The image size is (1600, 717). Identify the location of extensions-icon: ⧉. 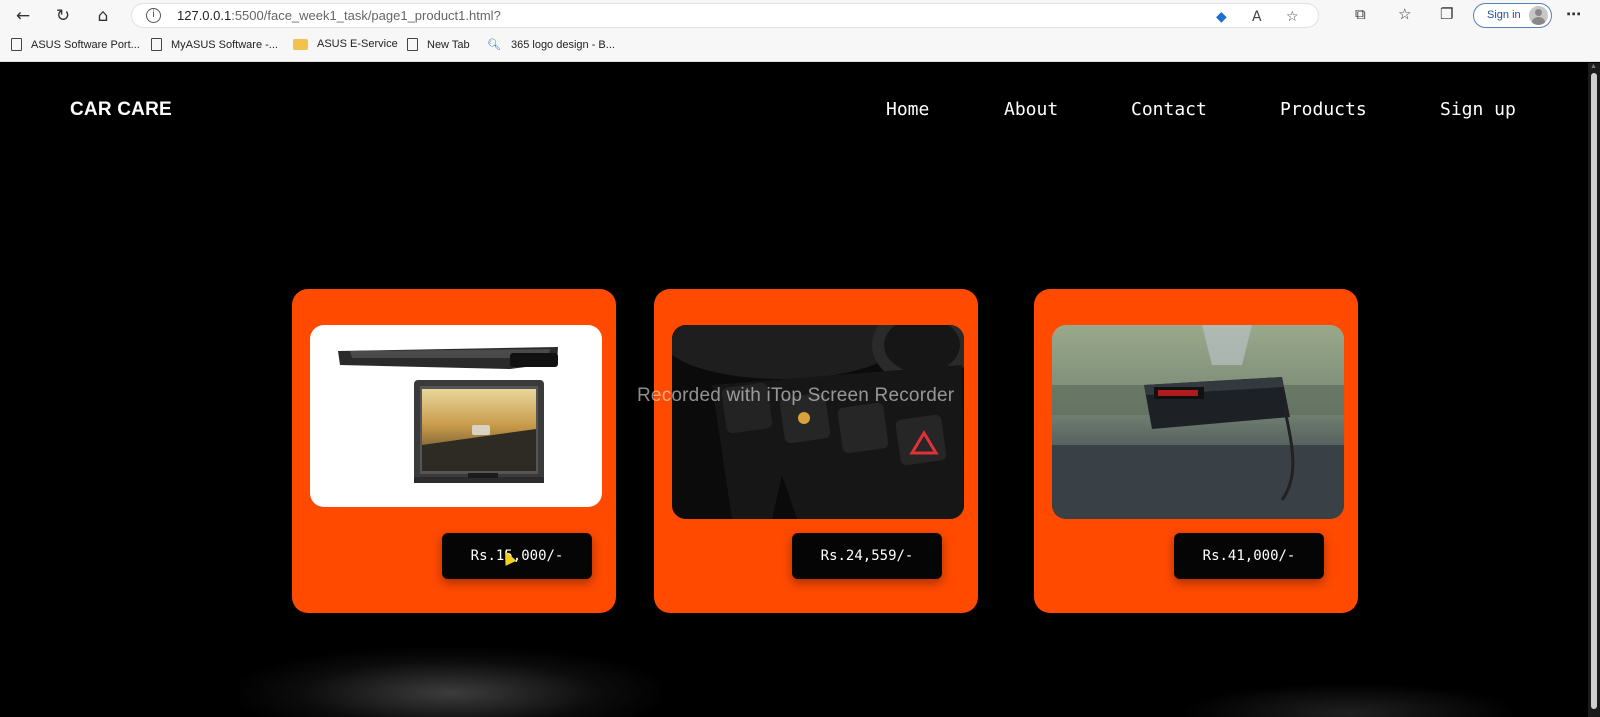
(1360, 14).